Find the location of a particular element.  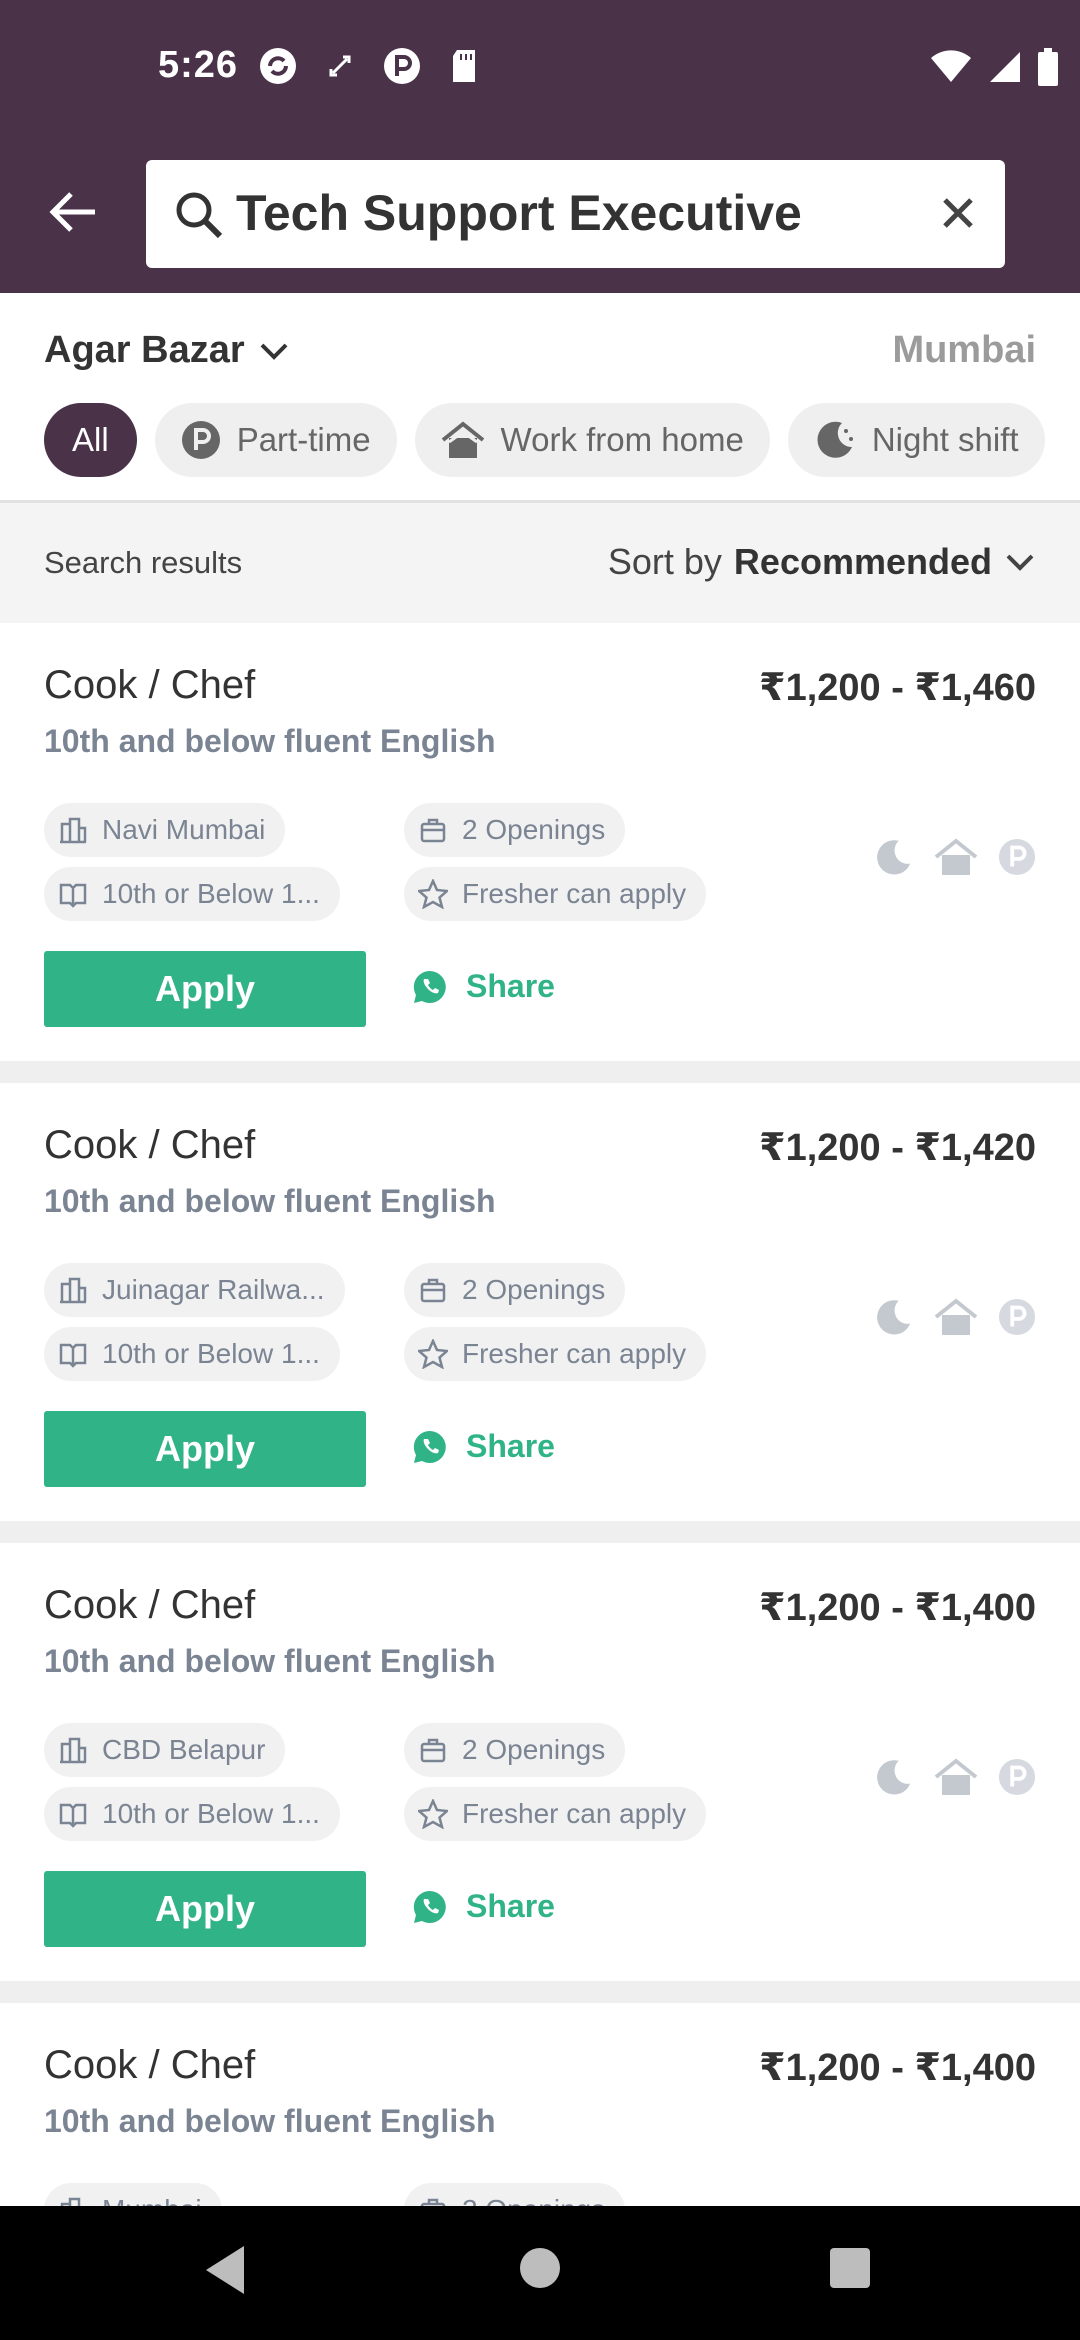

filter-chip-all: All is located at coordinates (90, 440).